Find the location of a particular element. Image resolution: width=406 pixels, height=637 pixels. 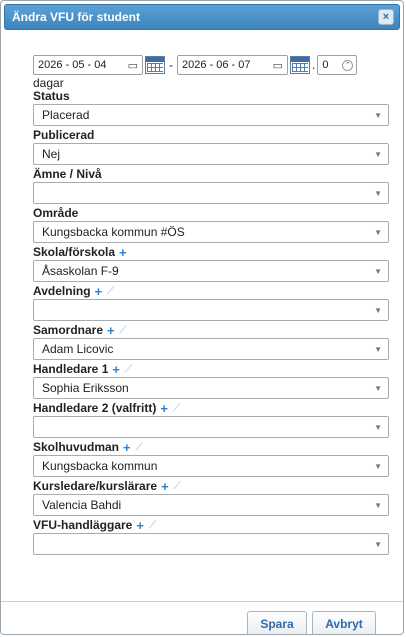

handledare2-label: Handledare 2 (valfritt) + ⟋ is located at coordinates (106, 408).